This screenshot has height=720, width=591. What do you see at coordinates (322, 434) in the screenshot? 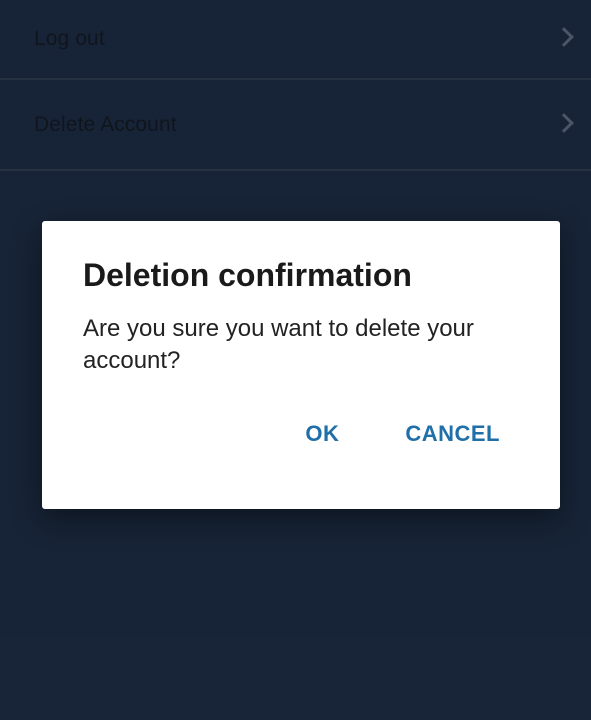
I see `ok-button: OK` at bounding box center [322, 434].